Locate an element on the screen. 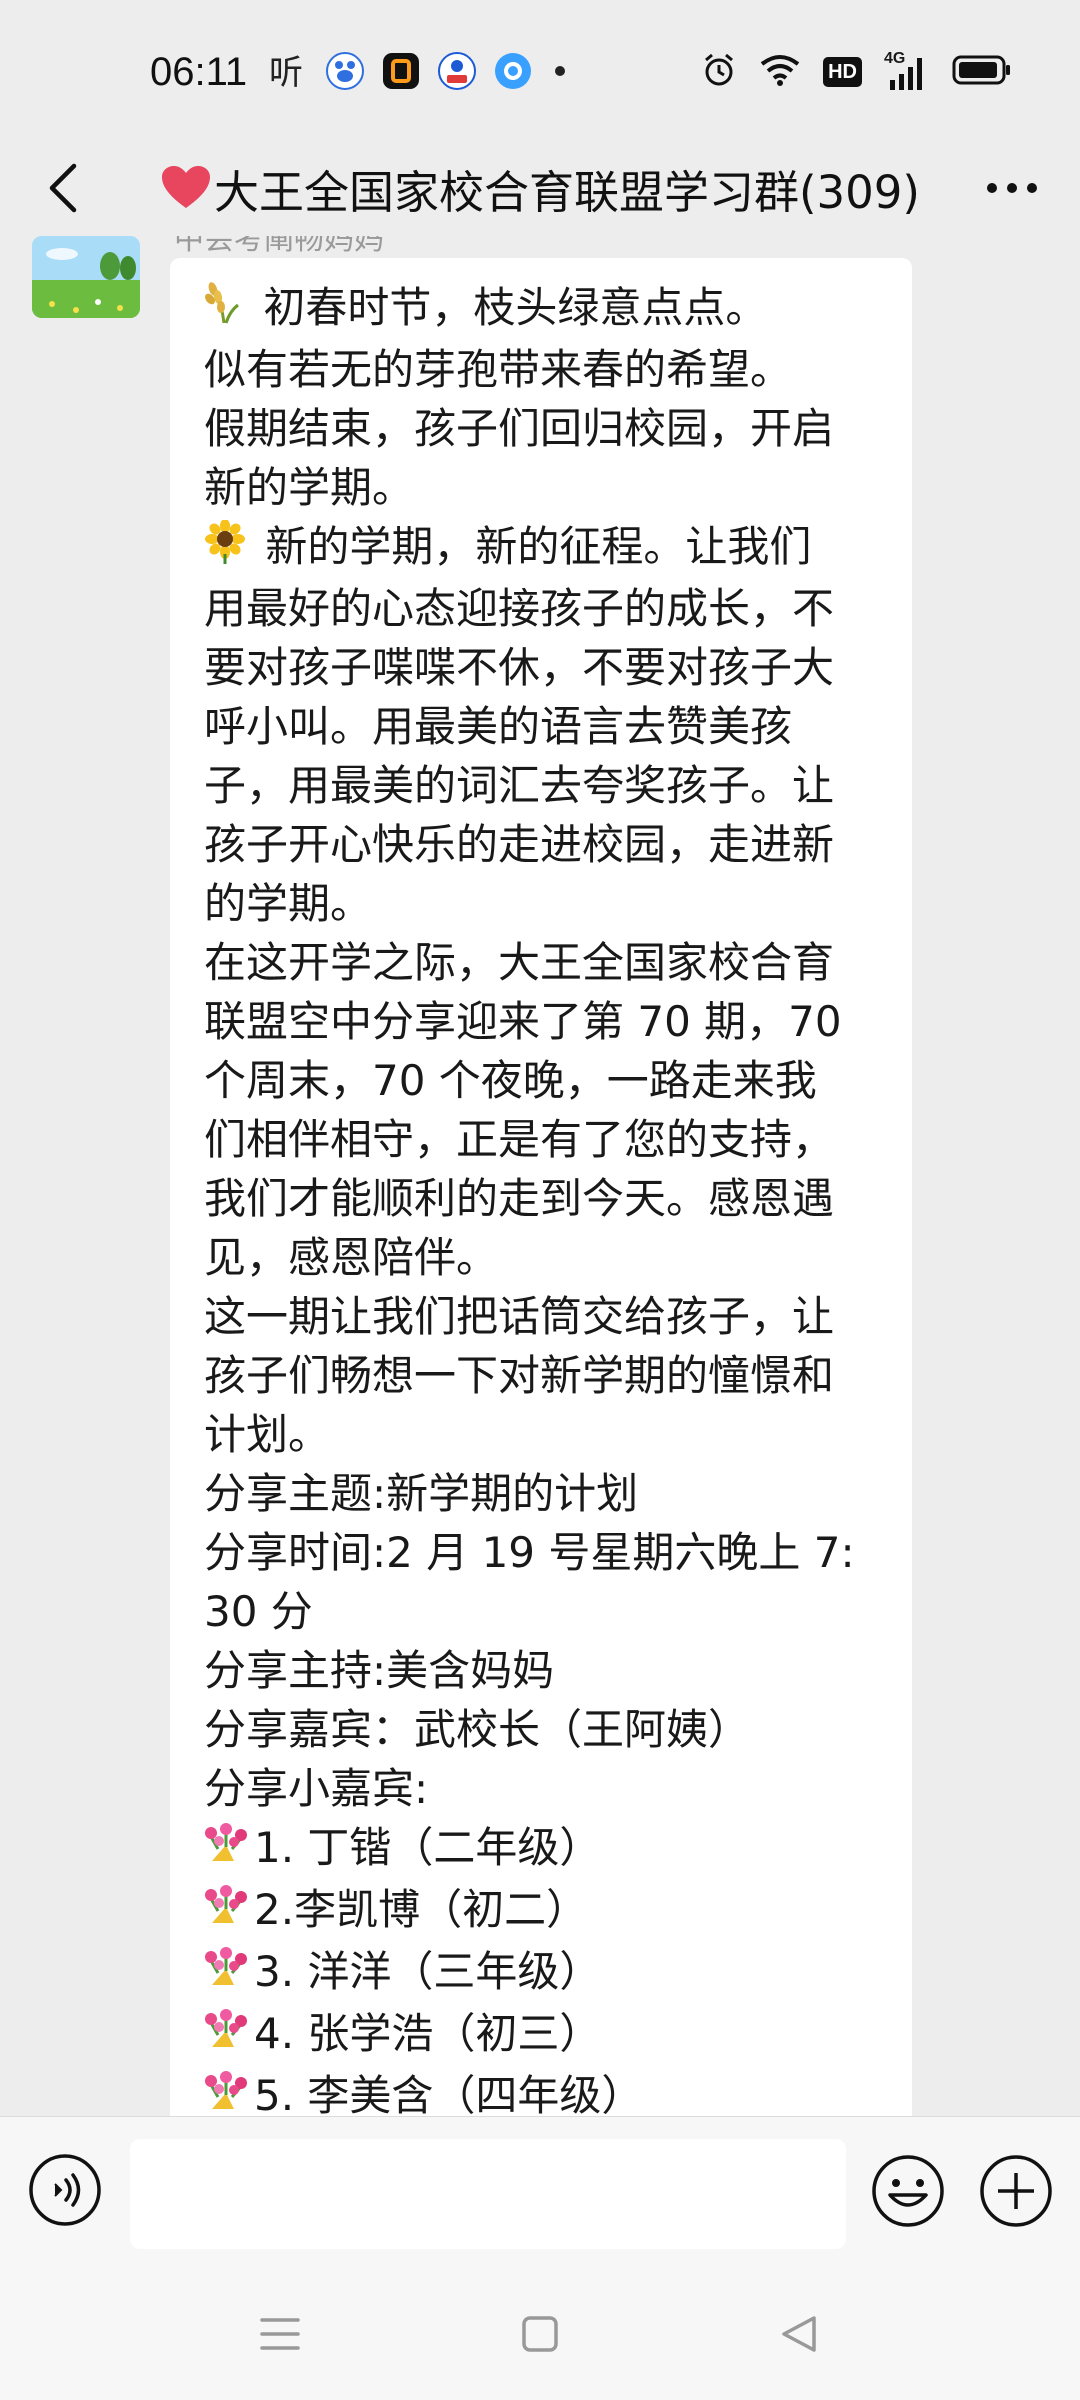  message-line-text: 分享时间:2 月 19 号星期六晚上 7: is located at coordinates (529, 1552).